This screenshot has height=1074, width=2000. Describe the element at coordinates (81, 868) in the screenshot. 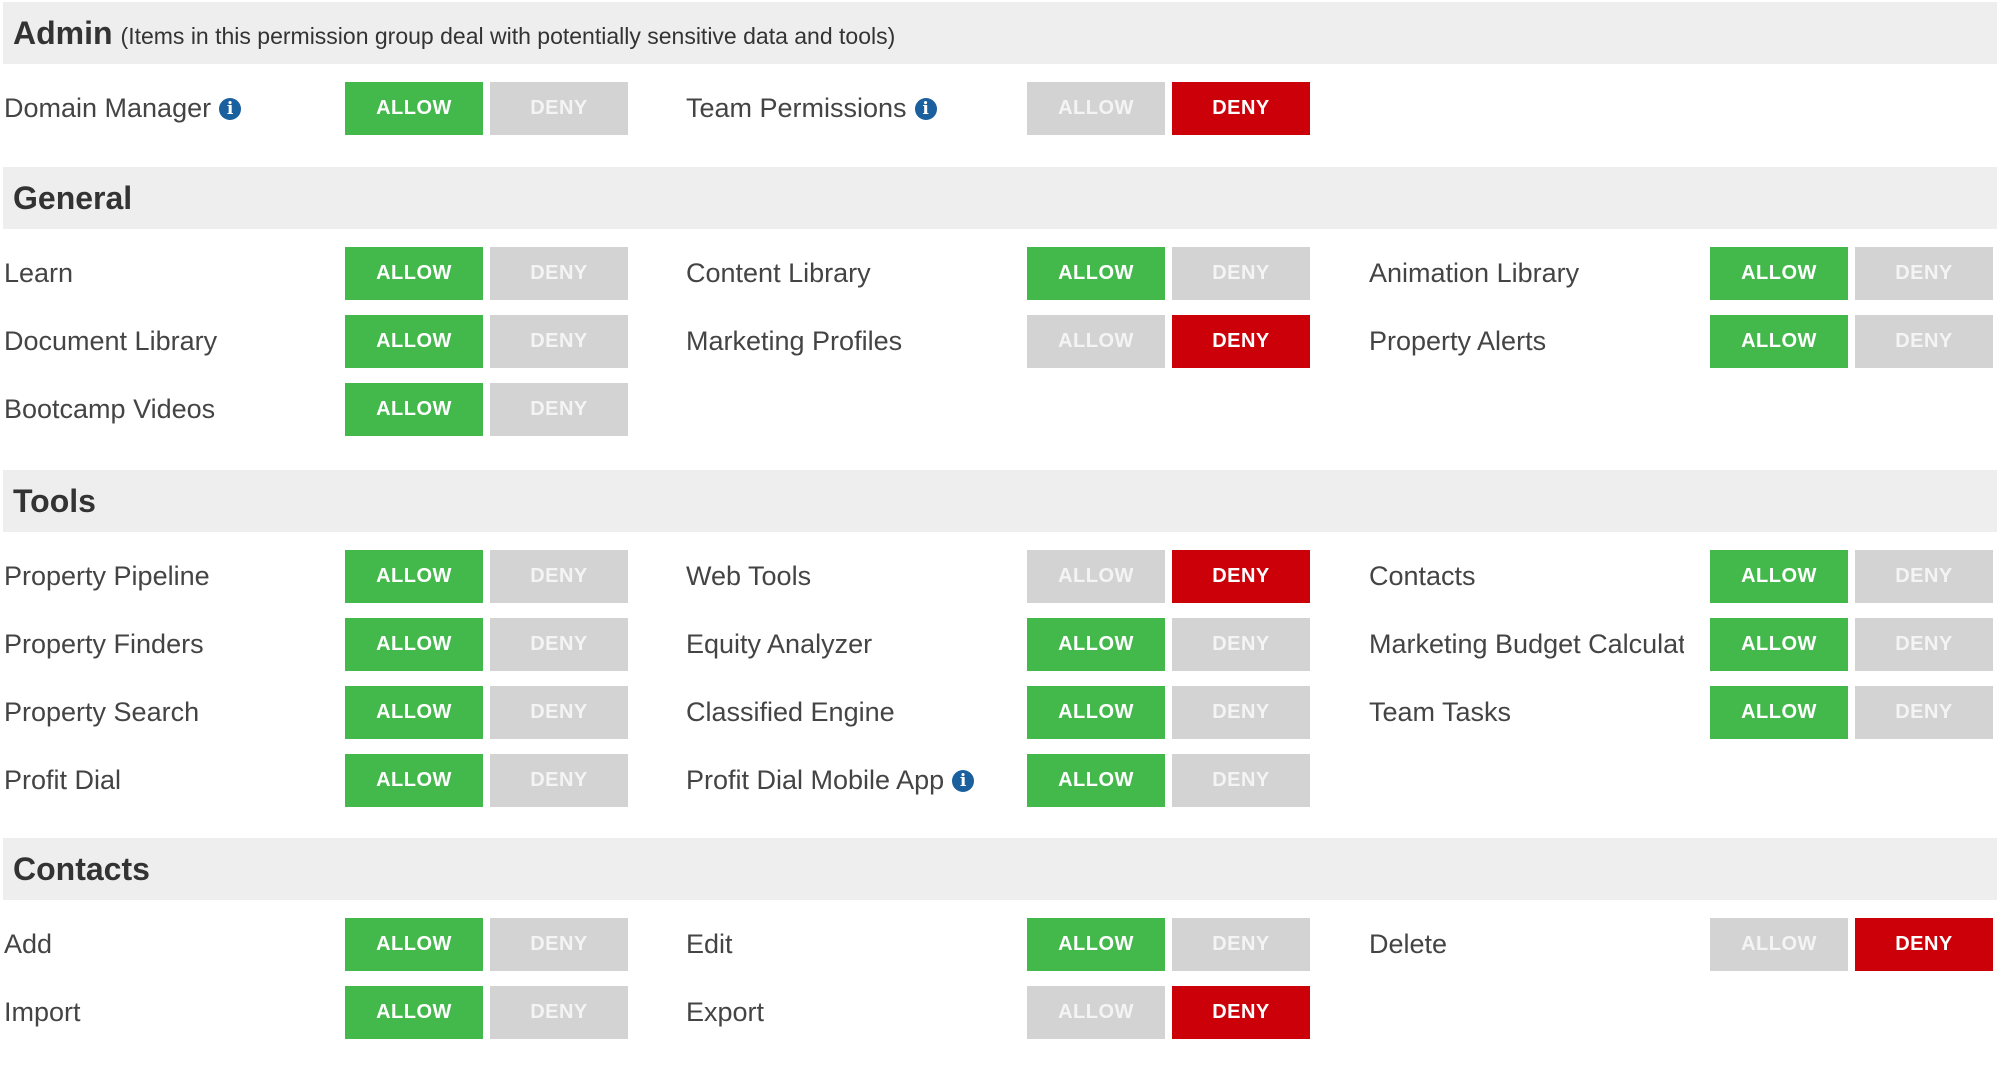

I see `section-title: Contacts` at that location.